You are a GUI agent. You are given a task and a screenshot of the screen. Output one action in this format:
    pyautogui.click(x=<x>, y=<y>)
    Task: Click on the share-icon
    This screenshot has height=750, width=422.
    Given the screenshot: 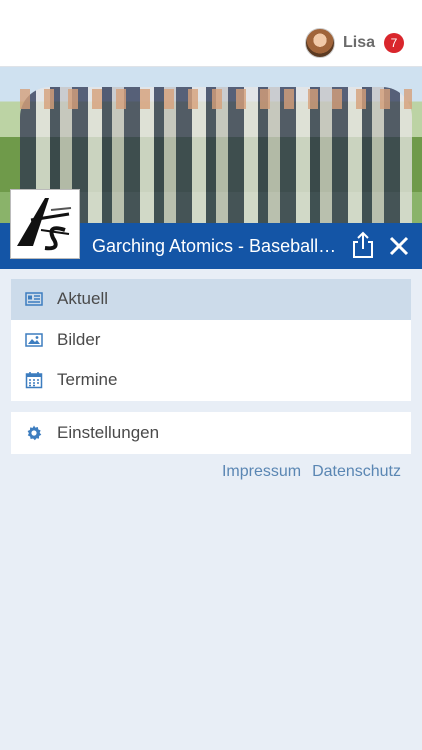 What is the action you would take?
    pyautogui.click(x=363, y=244)
    